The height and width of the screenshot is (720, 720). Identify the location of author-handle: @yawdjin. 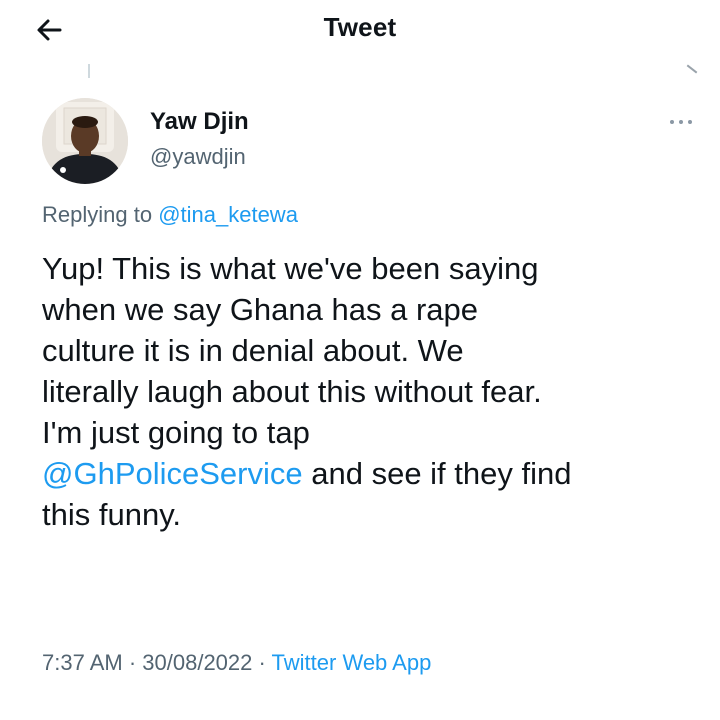
(198, 157).